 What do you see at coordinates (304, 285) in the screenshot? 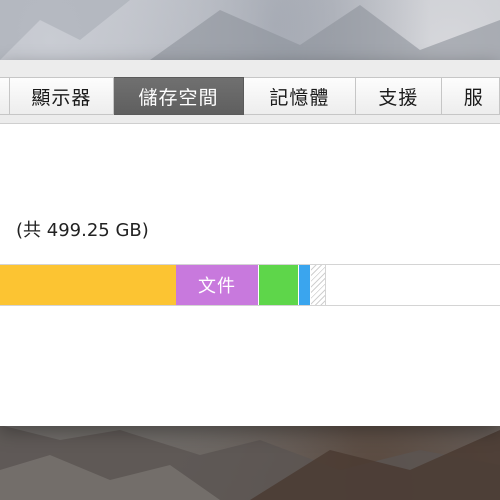
I see `segment-system` at bounding box center [304, 285].